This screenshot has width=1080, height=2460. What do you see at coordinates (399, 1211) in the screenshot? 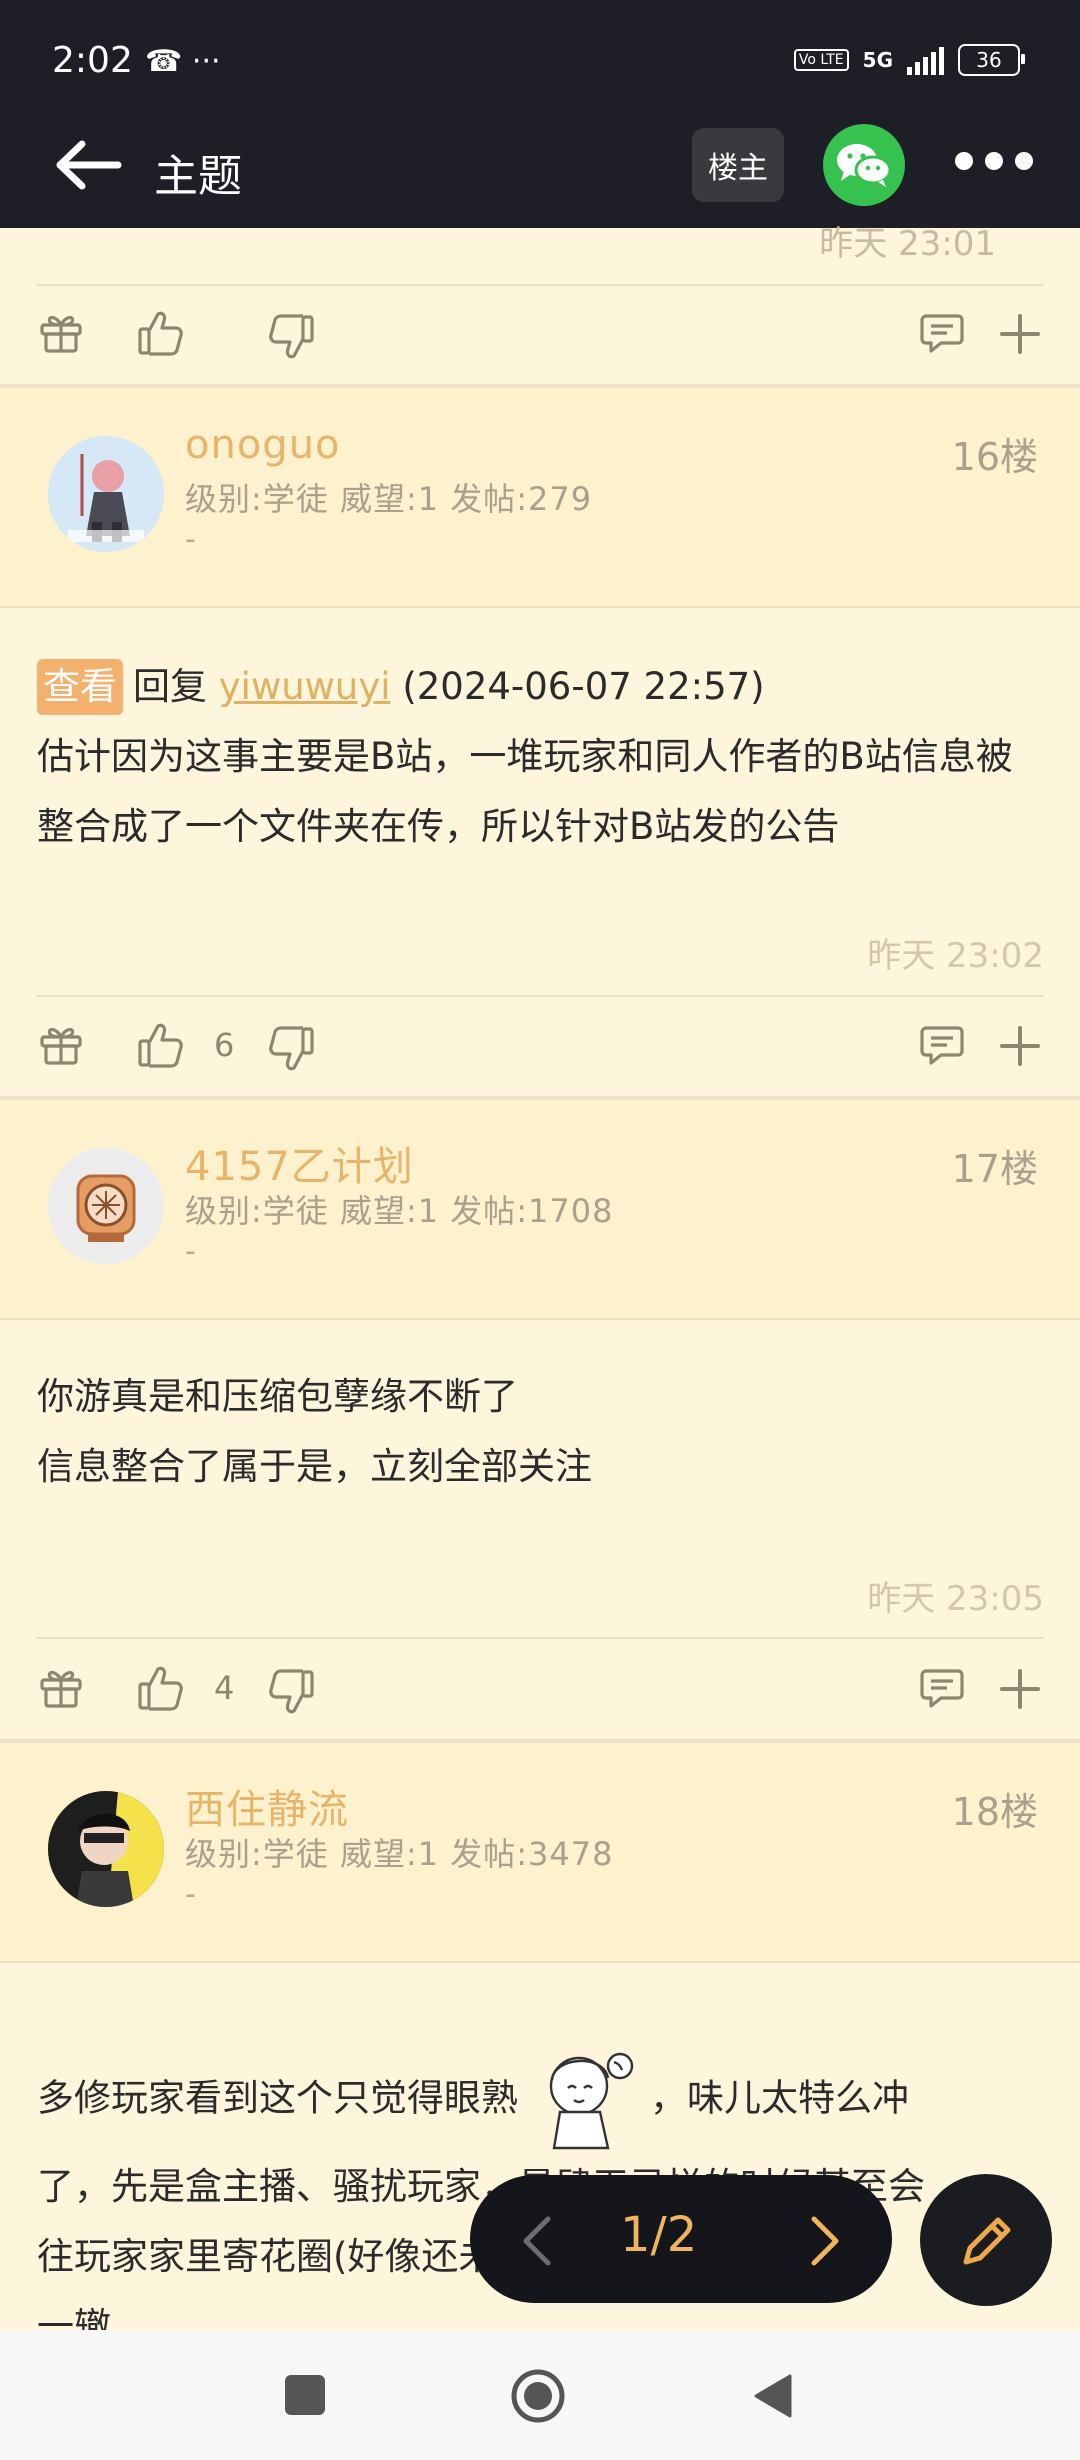
I see `user-meta: 级别:学徒 威望:1 发帖:1708` at bounding box center [399, 1211].